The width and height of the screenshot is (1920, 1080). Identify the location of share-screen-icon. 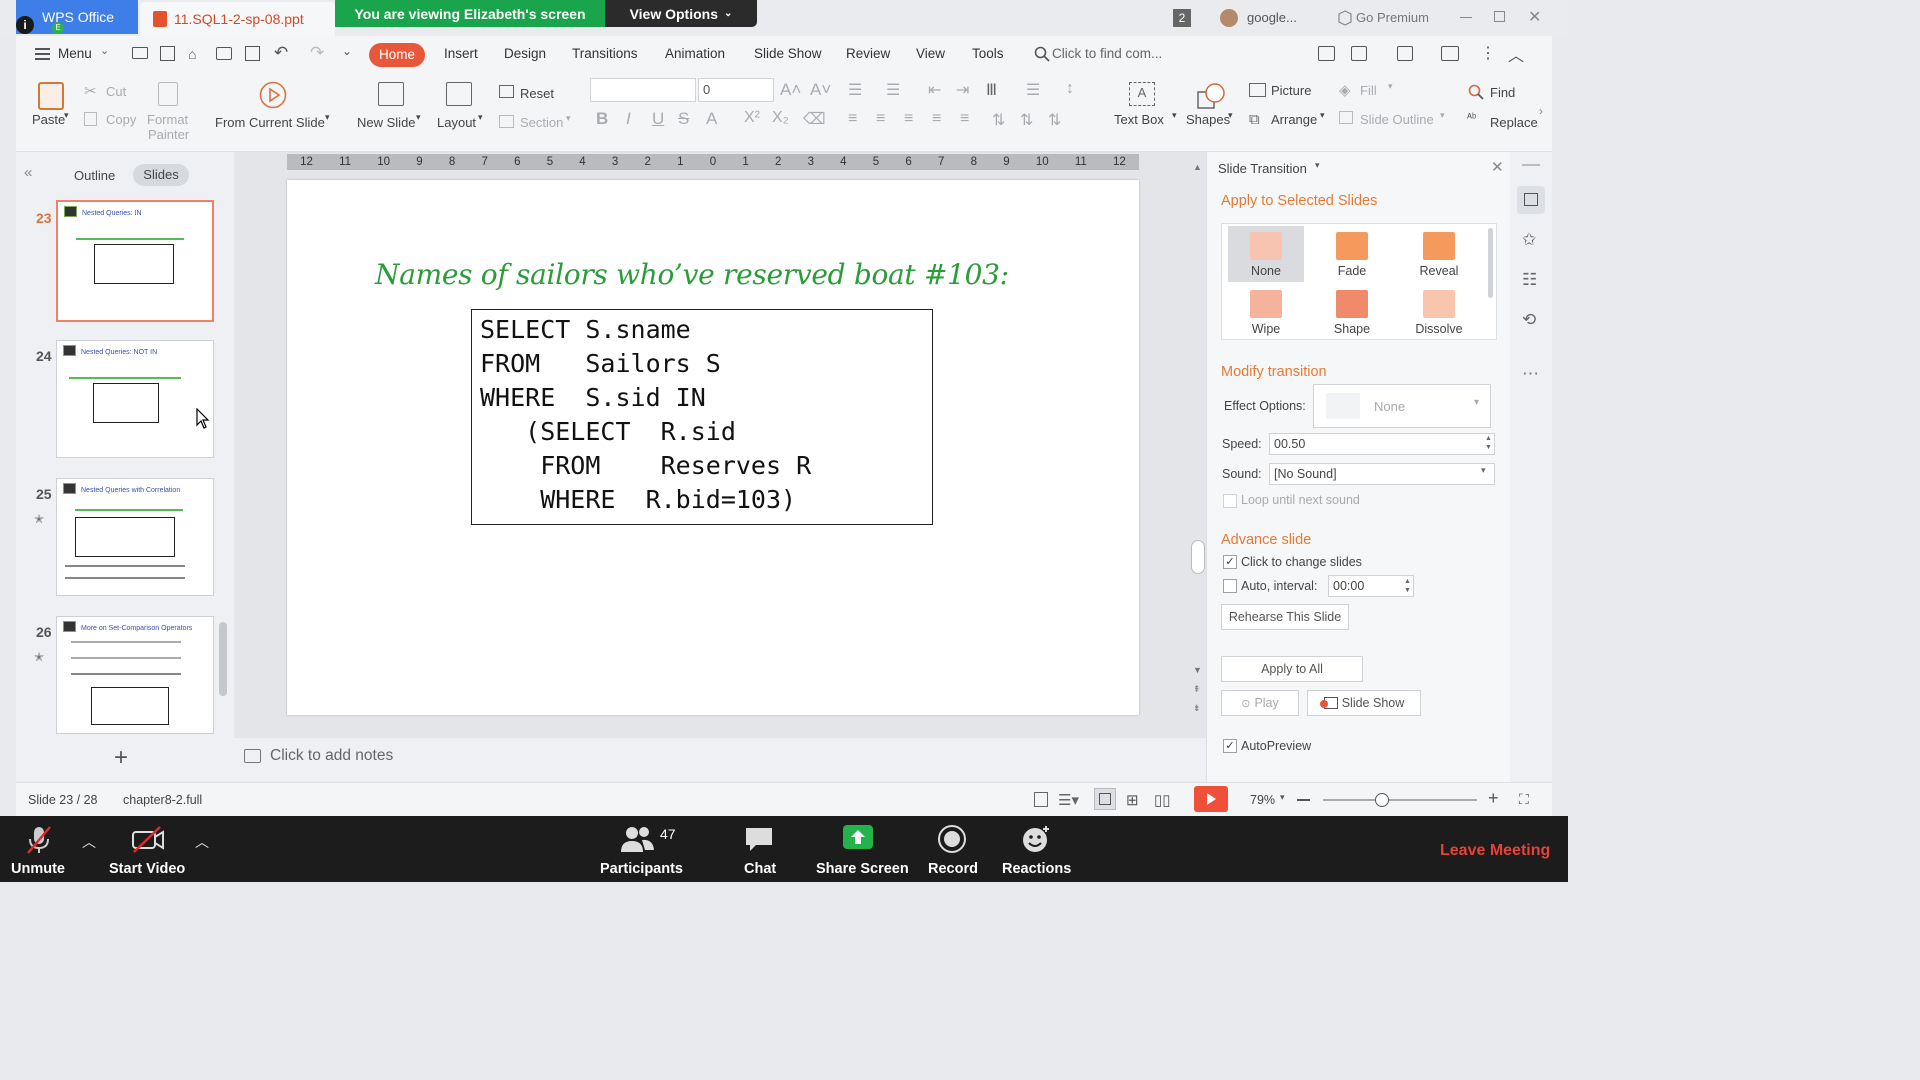
(858, 838).